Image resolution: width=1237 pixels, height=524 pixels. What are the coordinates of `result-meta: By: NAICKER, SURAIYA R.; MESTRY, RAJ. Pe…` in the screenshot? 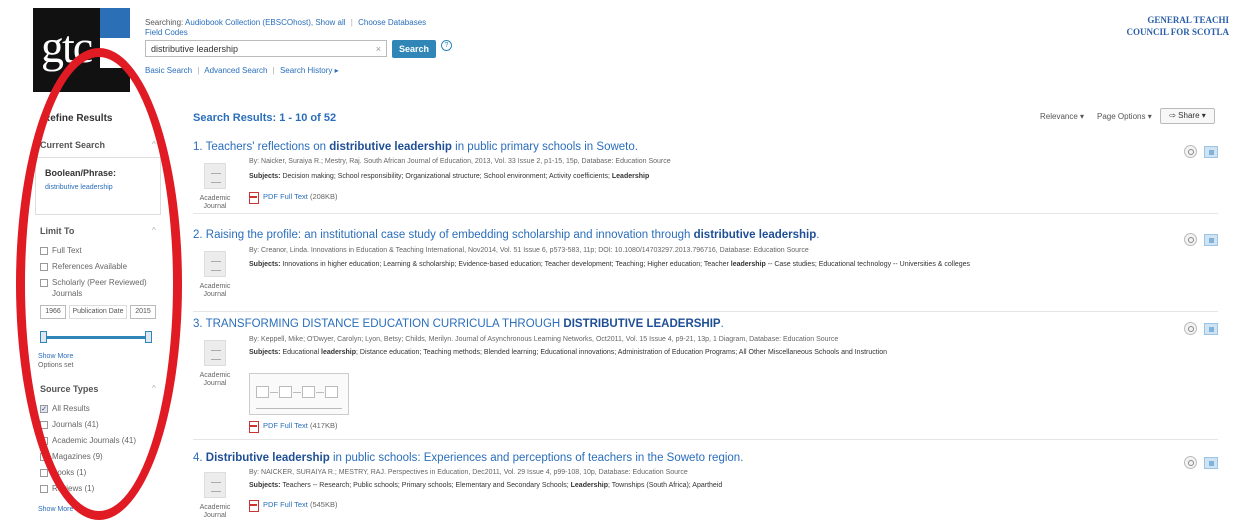 It's located at (468, 472).